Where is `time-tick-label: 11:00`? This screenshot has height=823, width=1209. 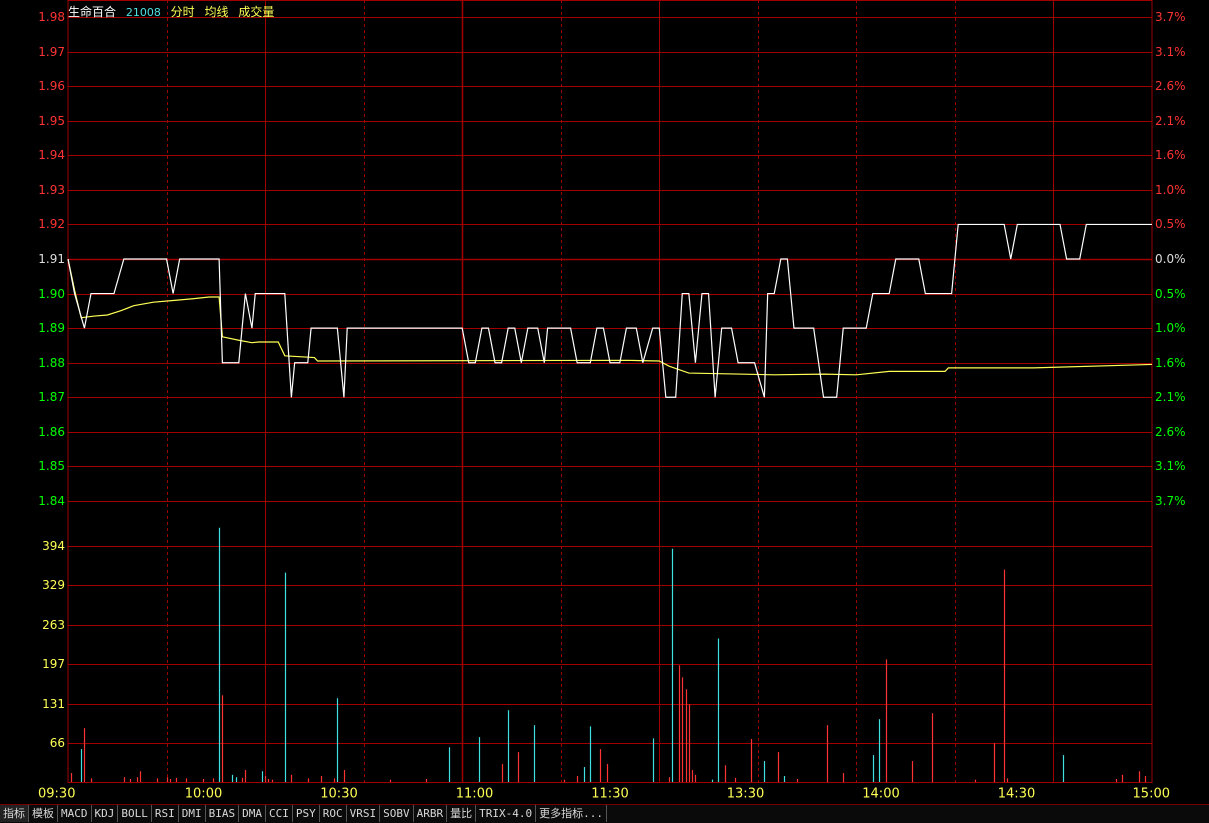 time-tick-label: 11:00 is located at coordinates (474, 794).